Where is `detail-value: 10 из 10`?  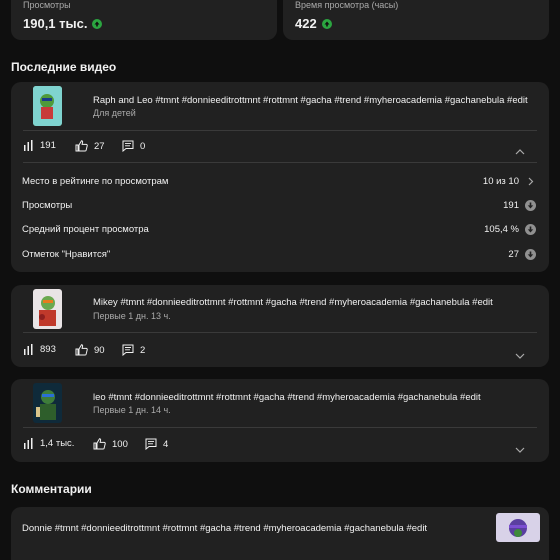
detail-value: 10 из 10 is located at coordinates (500, 181).